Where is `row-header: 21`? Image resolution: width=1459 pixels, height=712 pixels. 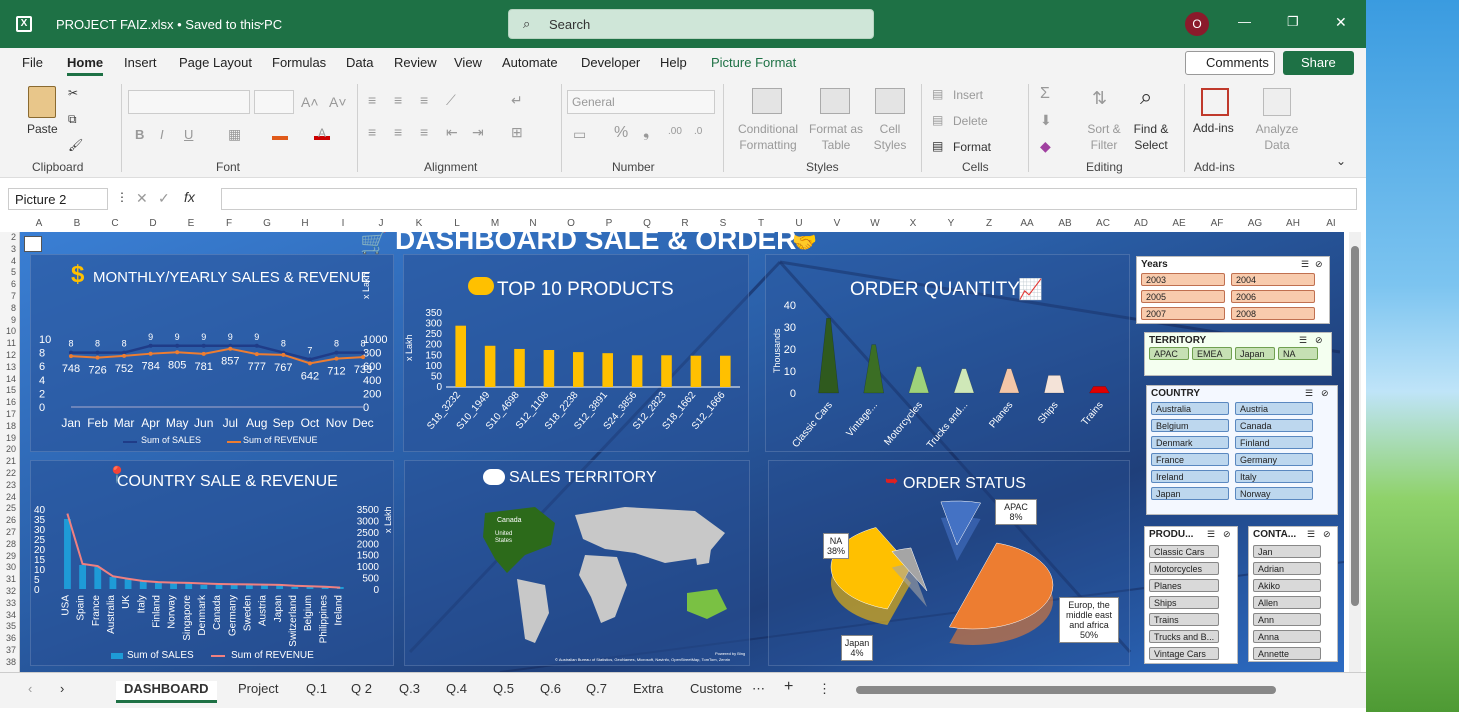 row-header: 21 is located at coordinates (8, 461).